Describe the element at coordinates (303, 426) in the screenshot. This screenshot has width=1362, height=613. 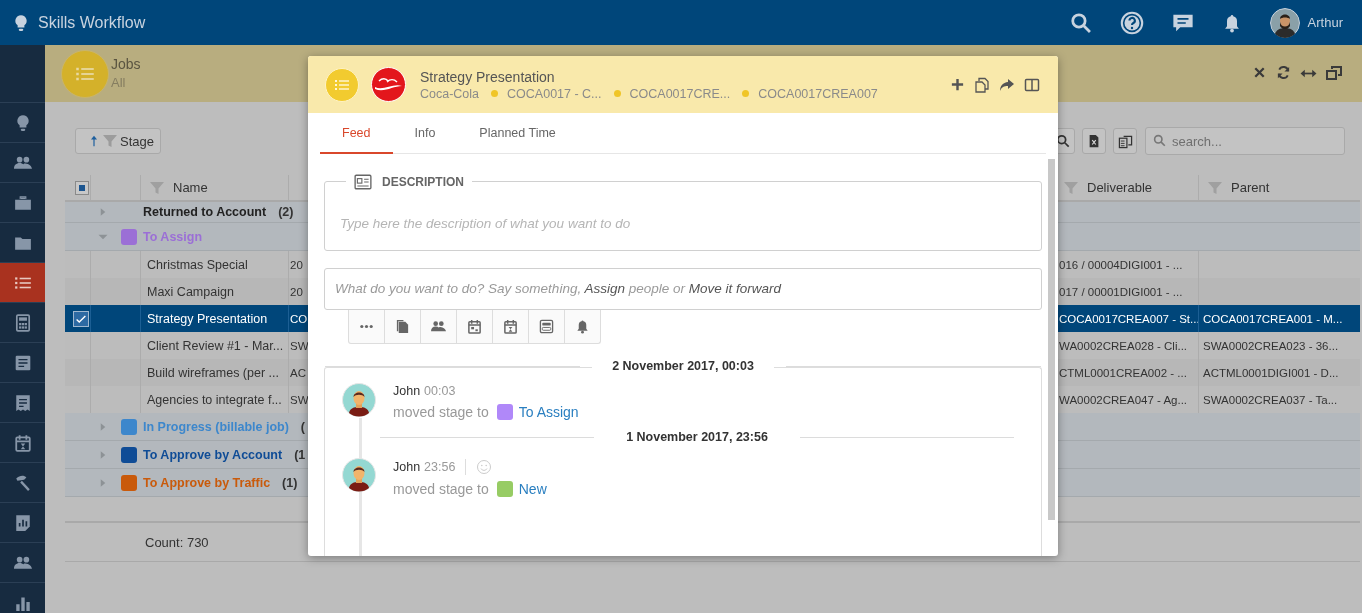
I see `group-count: (` at that location.